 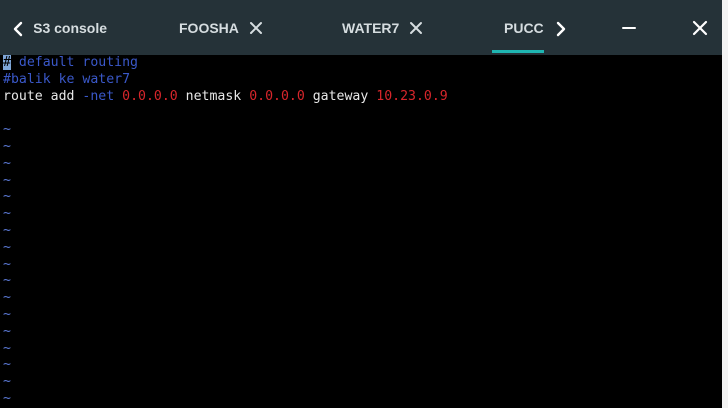 I want to click on keyword-gateway: gateway, so click(x=340, y=96).